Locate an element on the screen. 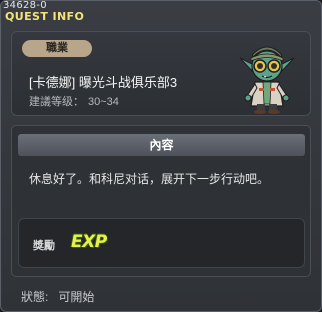 This screenshot has height=312, width=322. recommended-level: 建議等级： 30~34 is located at coordinates (74, 101).